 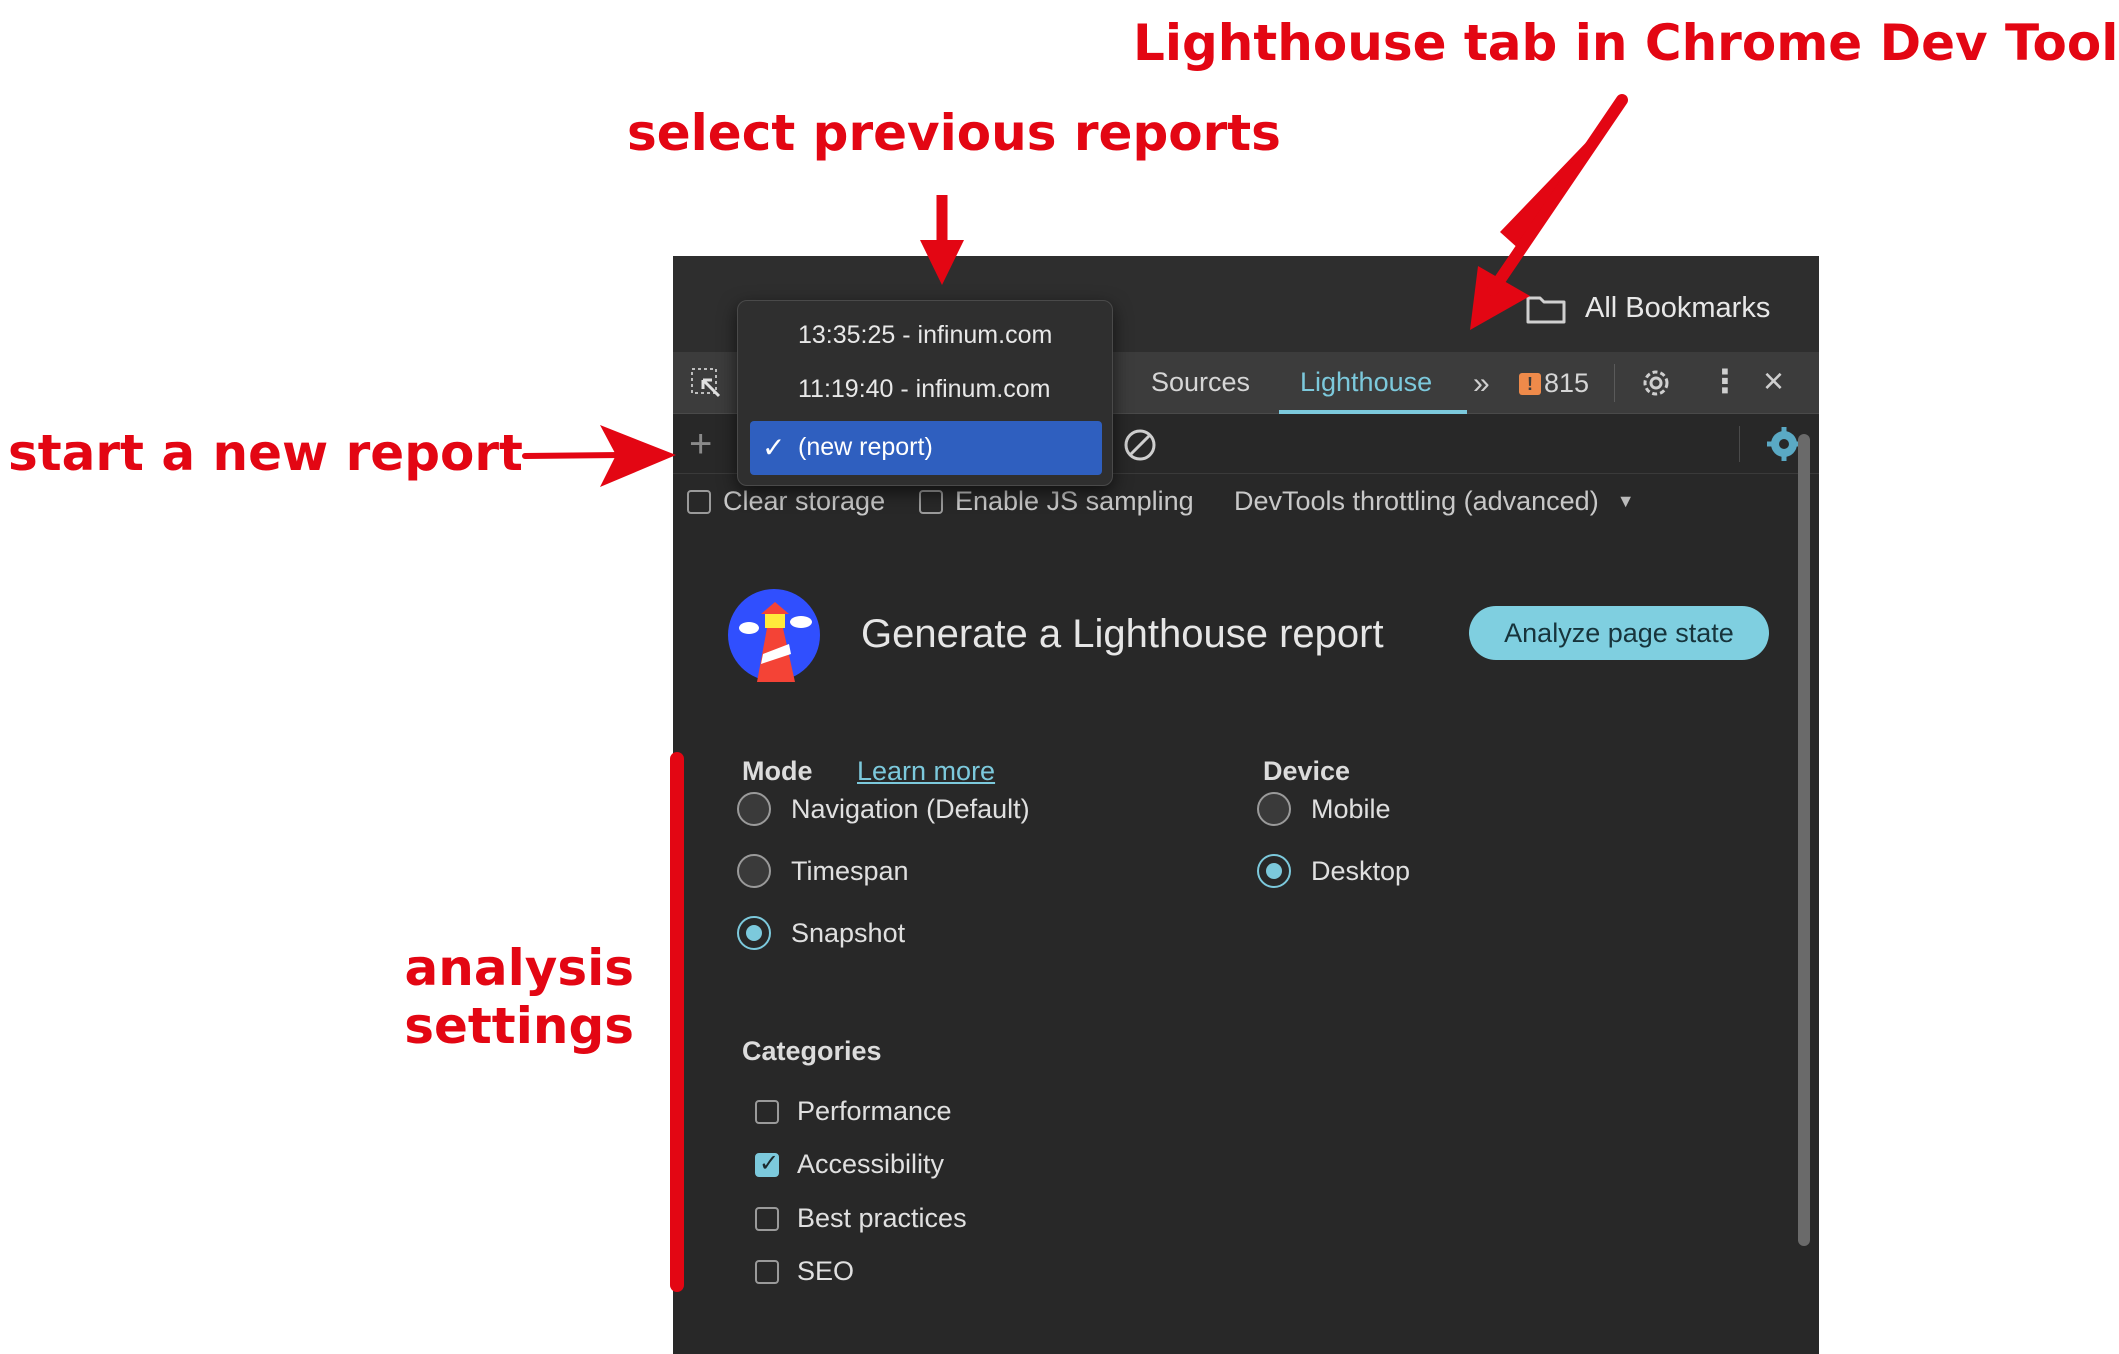 I want to click on inspect-element-icon, so click(x=706, y=383).